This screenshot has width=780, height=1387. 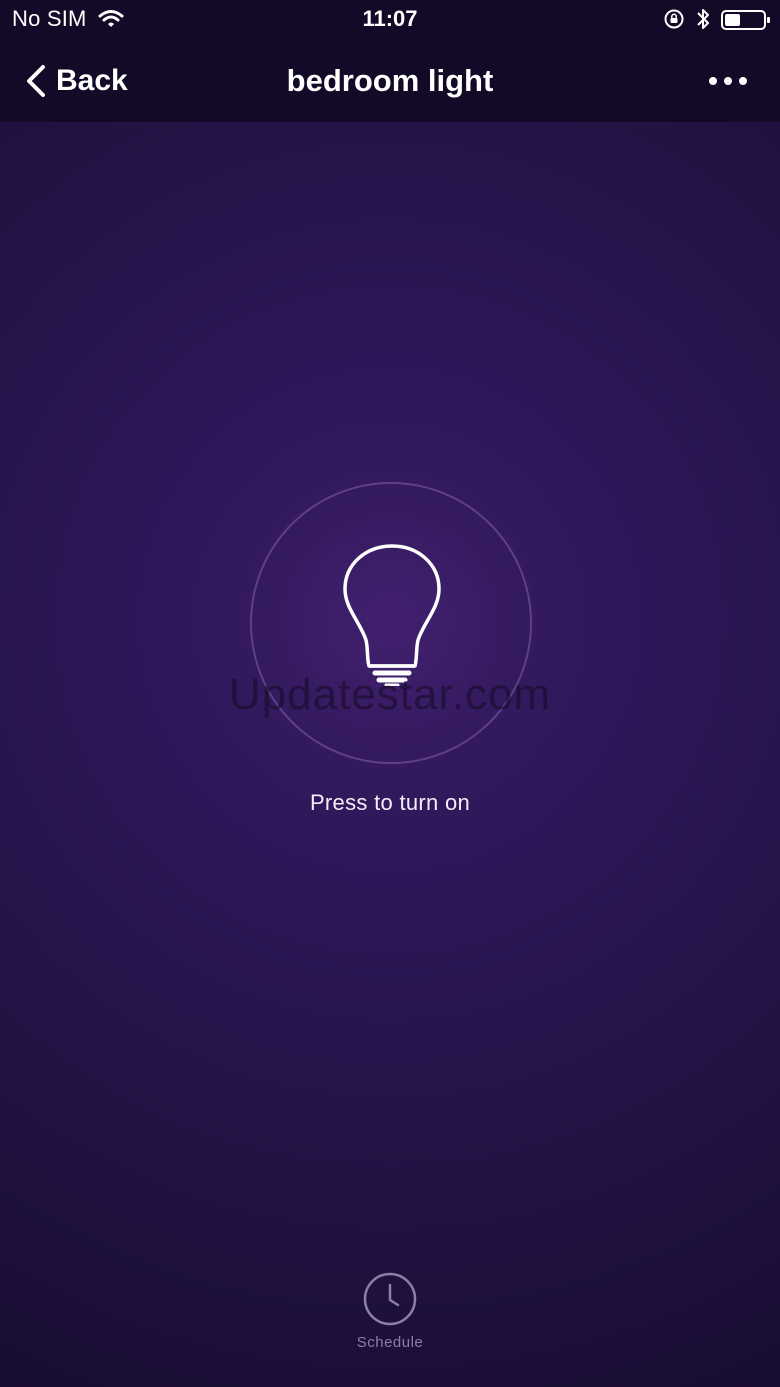 I want to click on chevron-left-icon, so click(x=36, y=81).